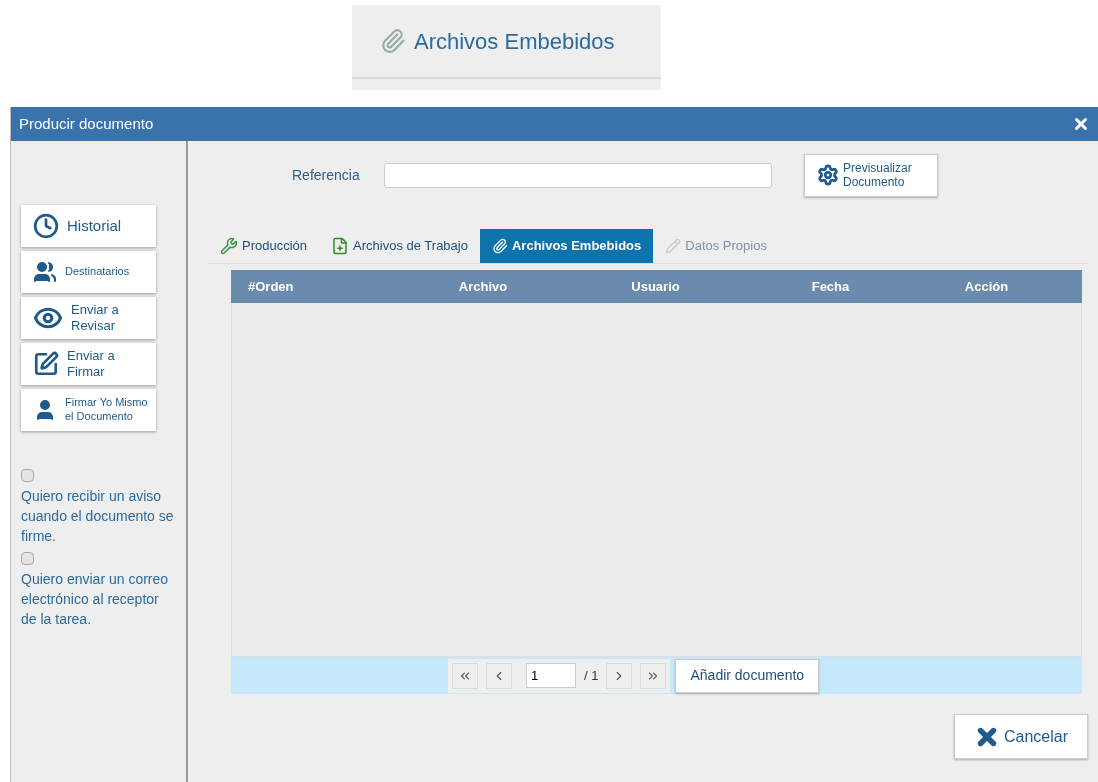  What do you see at coordinates (229, 246) in the screenshot?
I see `tools-icon` at bounding box center [229, 246].